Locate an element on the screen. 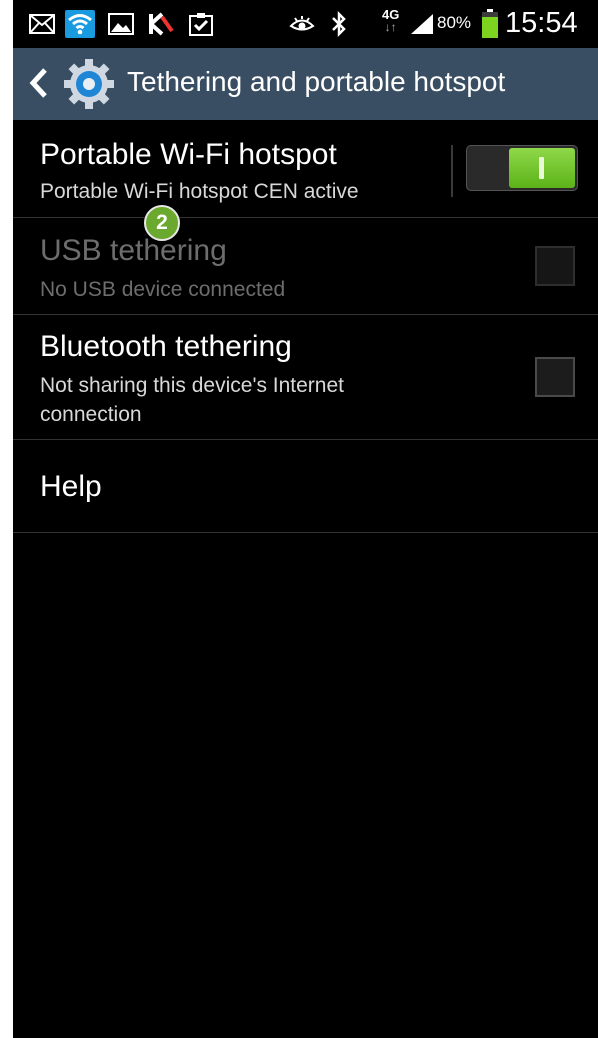 Image resolution: width=598 pixels, height=1038 pixels. bluetooth-tethering-title: Bluetooth tethering is located at coordinates (166, 346).